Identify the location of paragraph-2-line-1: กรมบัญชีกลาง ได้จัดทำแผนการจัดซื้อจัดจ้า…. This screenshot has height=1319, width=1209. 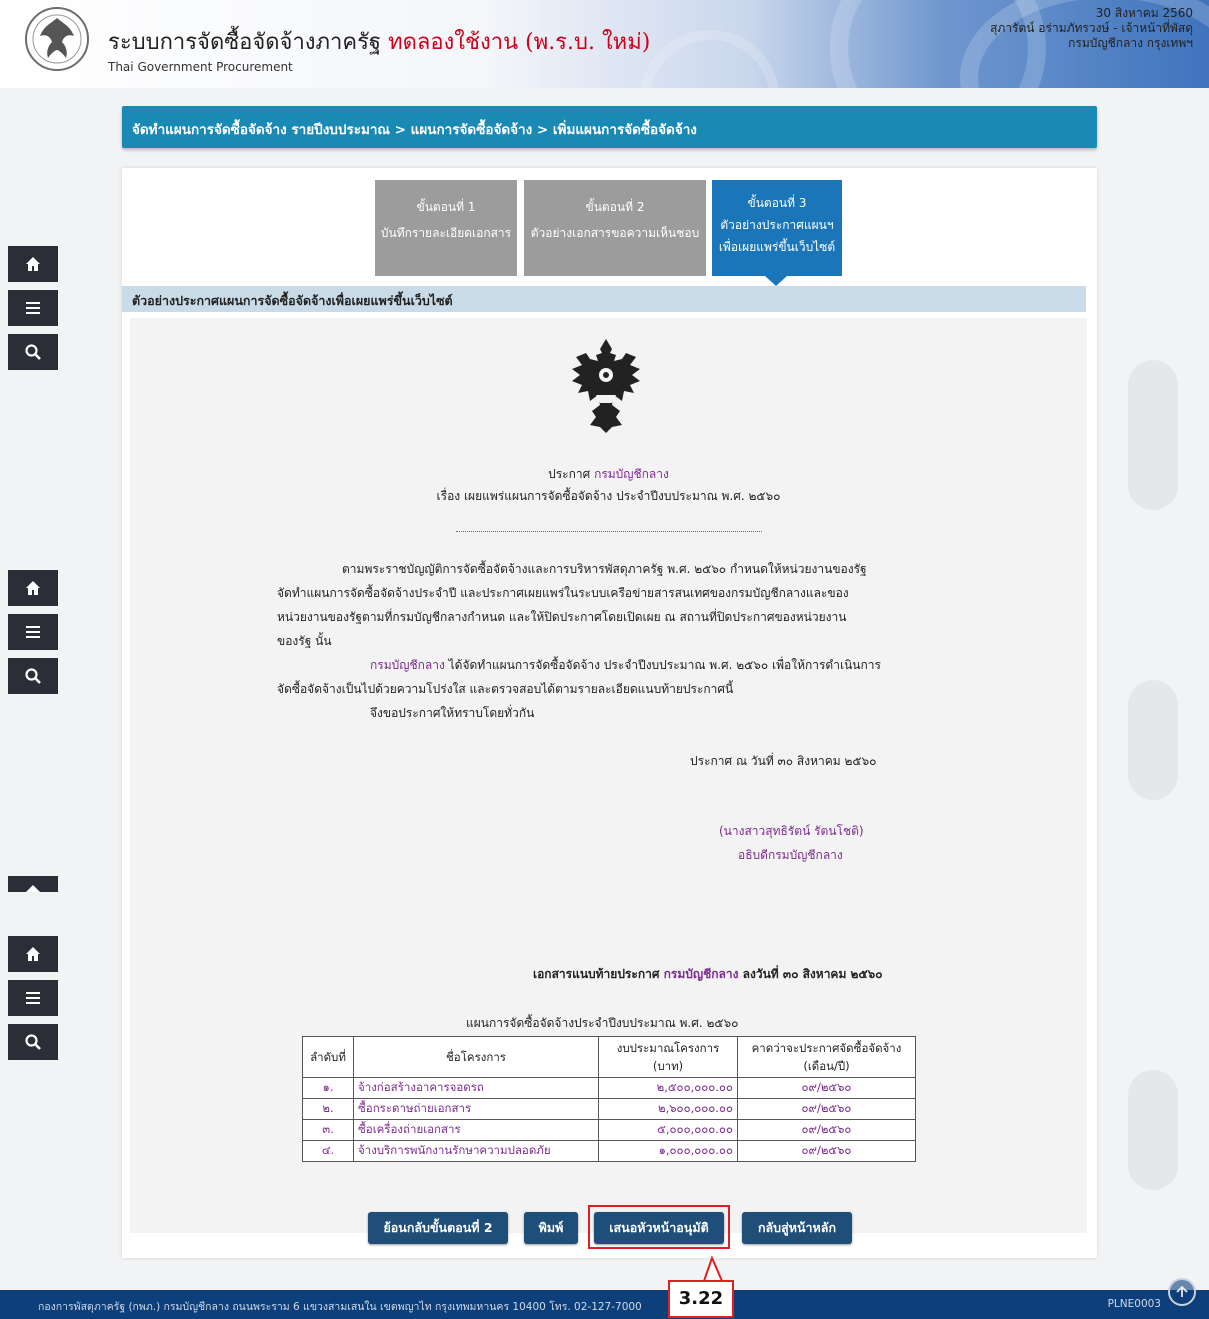
(625, 665).